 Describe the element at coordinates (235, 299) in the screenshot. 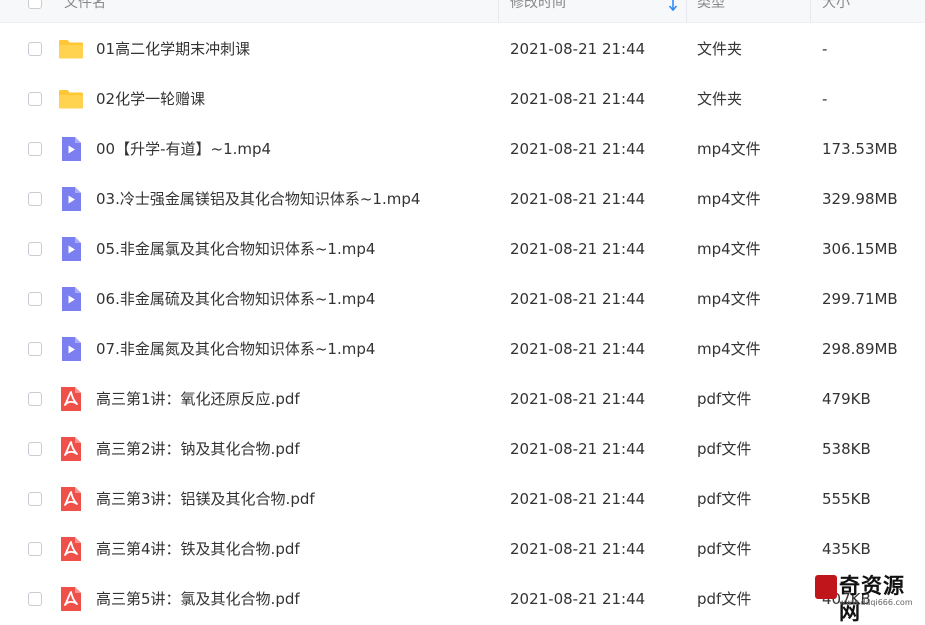

I see `file-name: 06.非金属硫及其化合物知识体系~1.mp4` at that location.